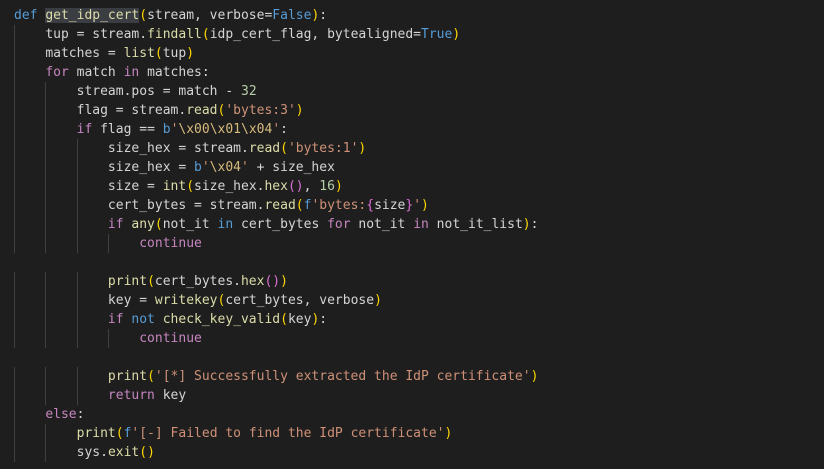 The height and width of the screenshot is (469, 824). Describe the element at coordinates (269, 414) in the screenshot. I see `code-line: else:` at that location.